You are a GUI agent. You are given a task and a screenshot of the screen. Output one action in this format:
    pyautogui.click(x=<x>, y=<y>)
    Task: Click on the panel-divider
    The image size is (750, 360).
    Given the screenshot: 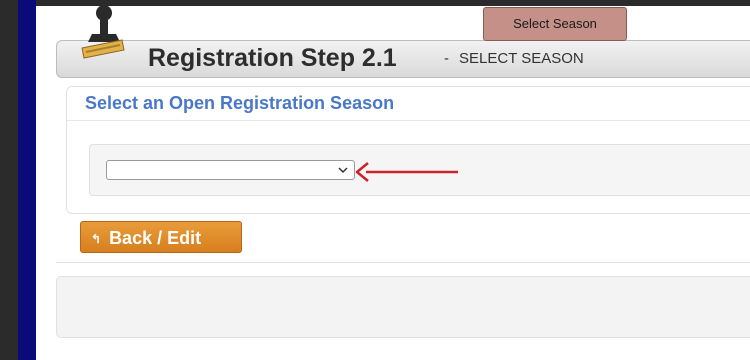 What is the action you would take?
    pyautogui.click(x=408, y=120)
    